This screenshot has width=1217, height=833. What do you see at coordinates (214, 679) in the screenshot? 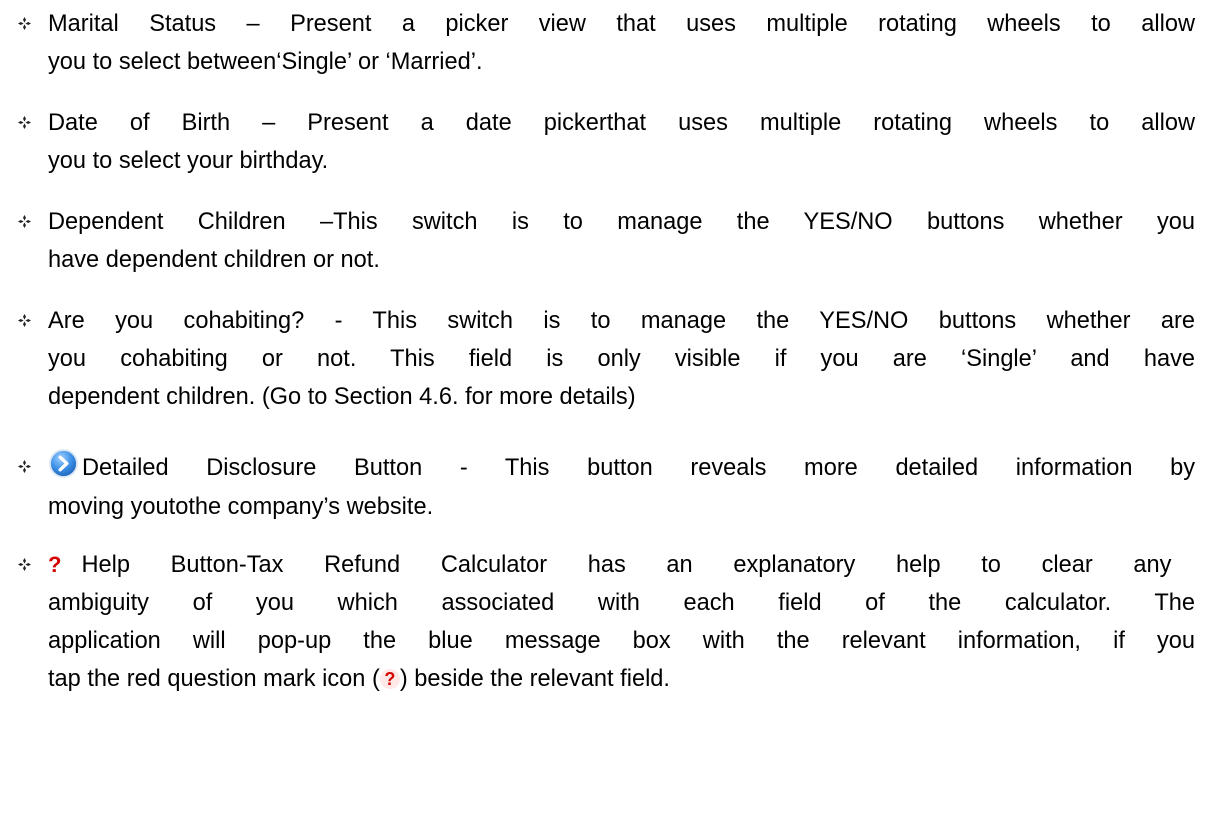
I see `help-item-text-before-icon: tap the red question mark icon (` at bounding box center [214, 679].